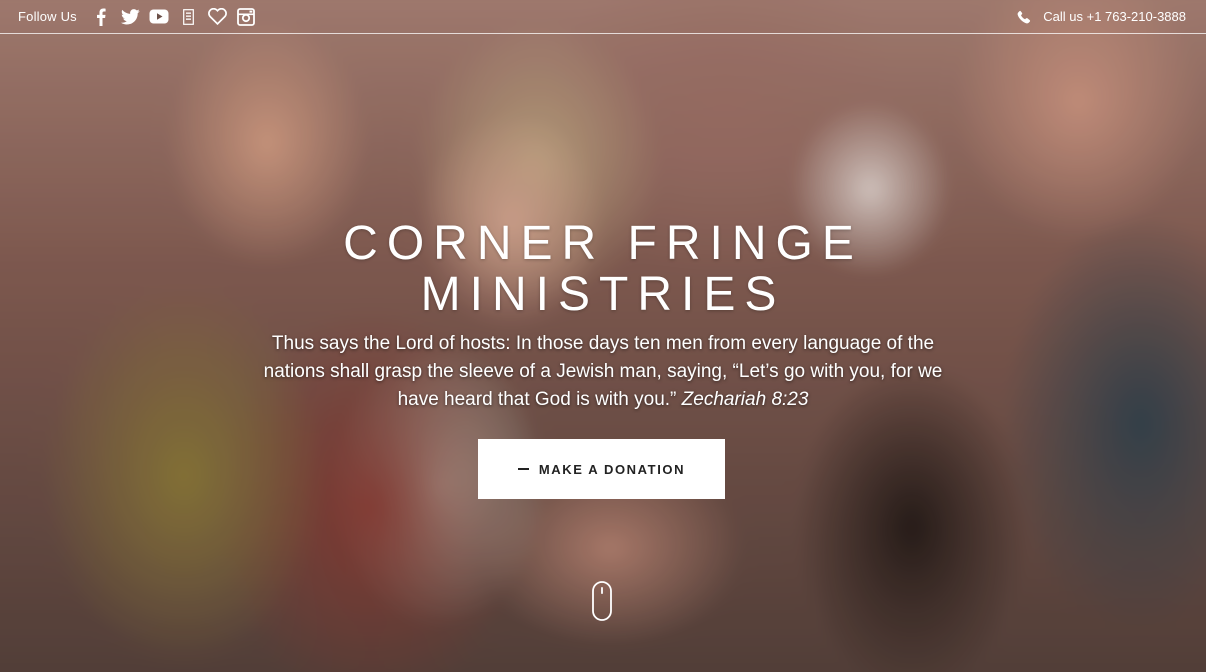  I want to click on instagram-icon, so click(246, 17).